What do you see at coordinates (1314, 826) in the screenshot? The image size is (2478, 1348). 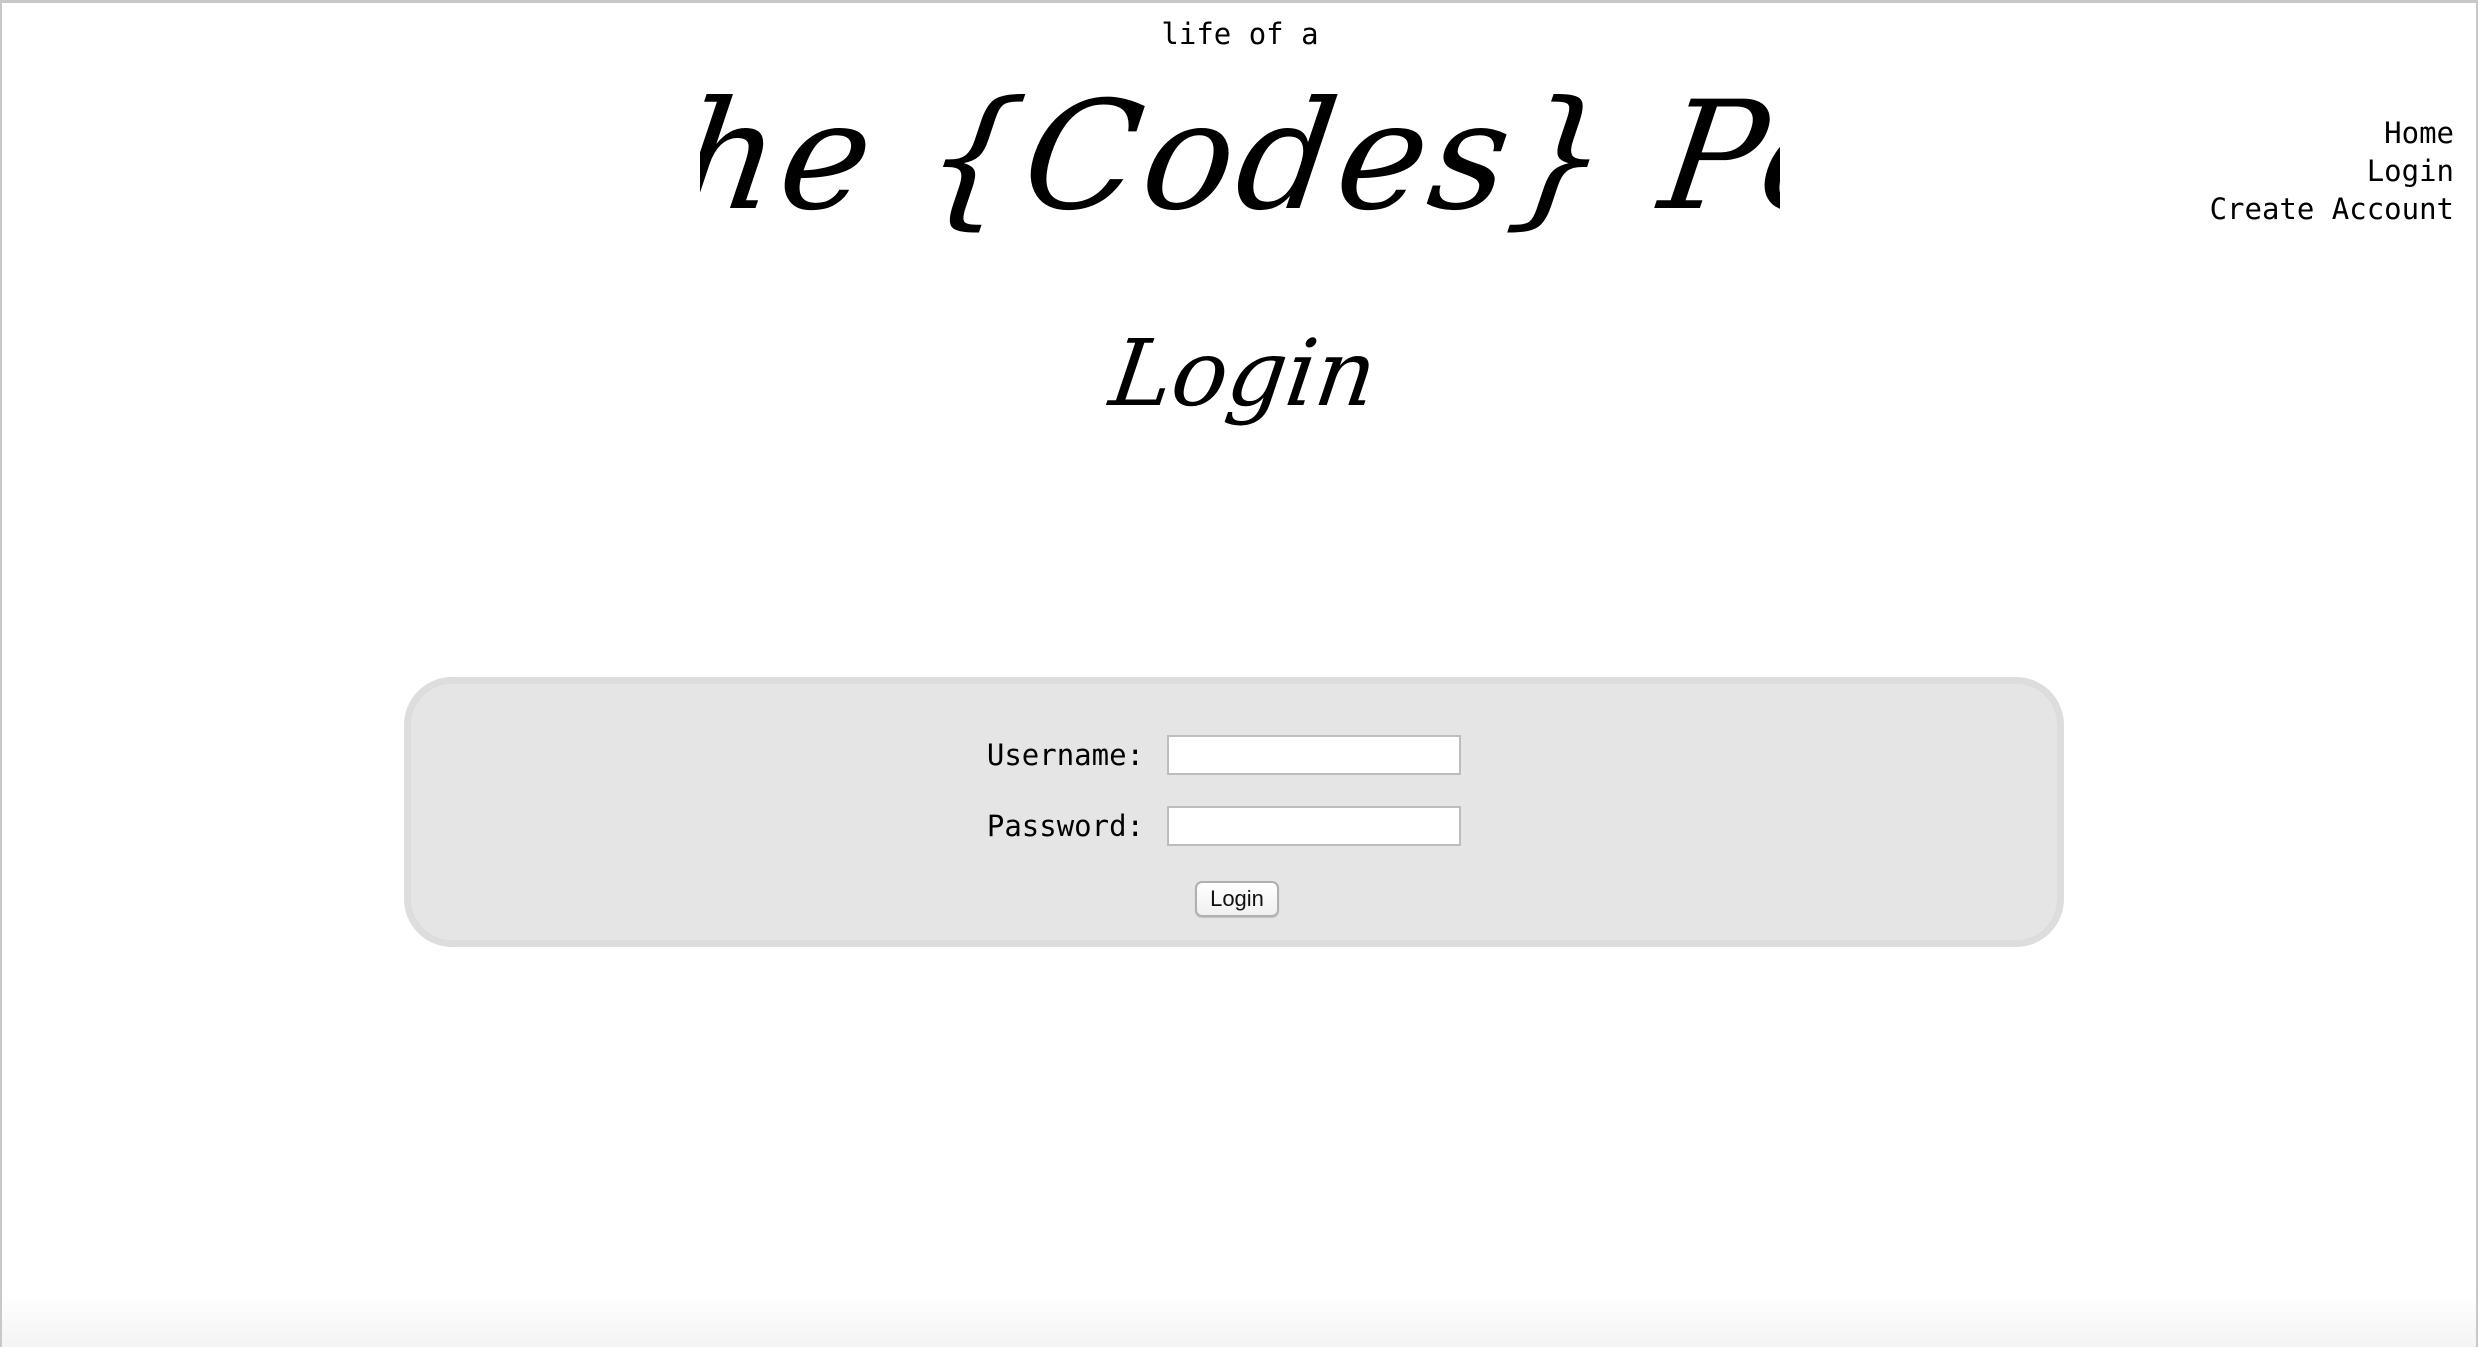 I see `password-input` at bounding box center [1314, 826].